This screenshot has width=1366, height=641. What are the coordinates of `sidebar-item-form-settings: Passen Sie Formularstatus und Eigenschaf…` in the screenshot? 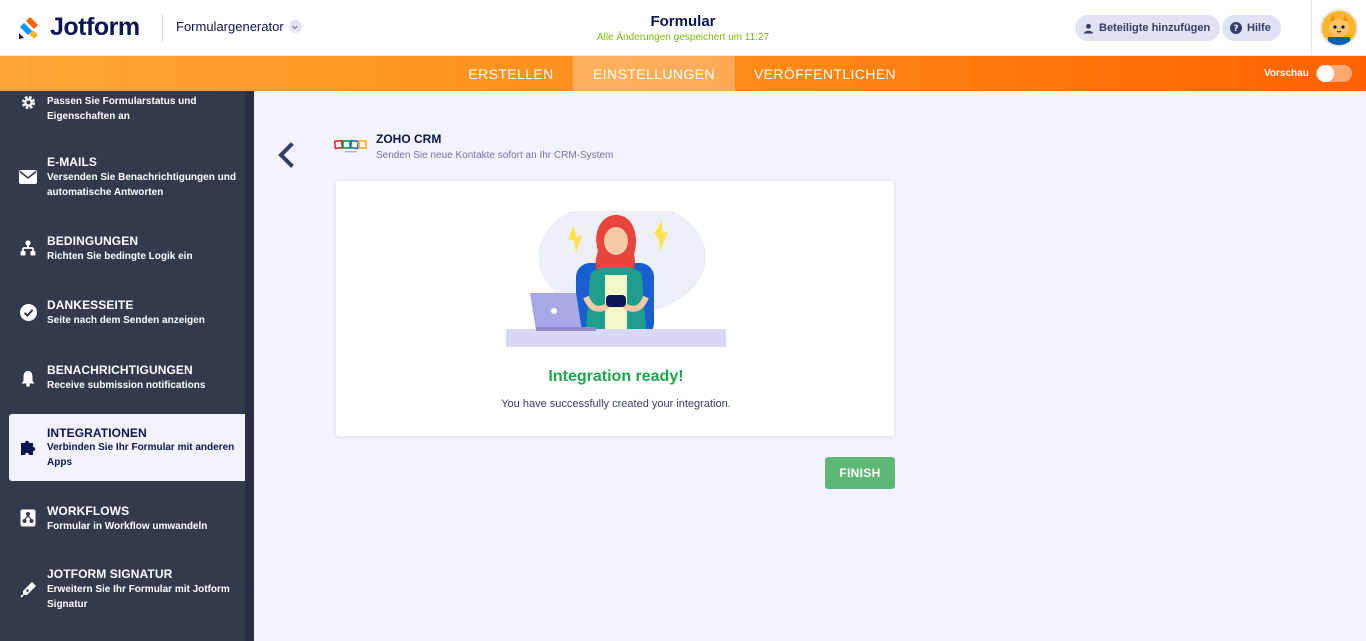 It's located at (127, 116).